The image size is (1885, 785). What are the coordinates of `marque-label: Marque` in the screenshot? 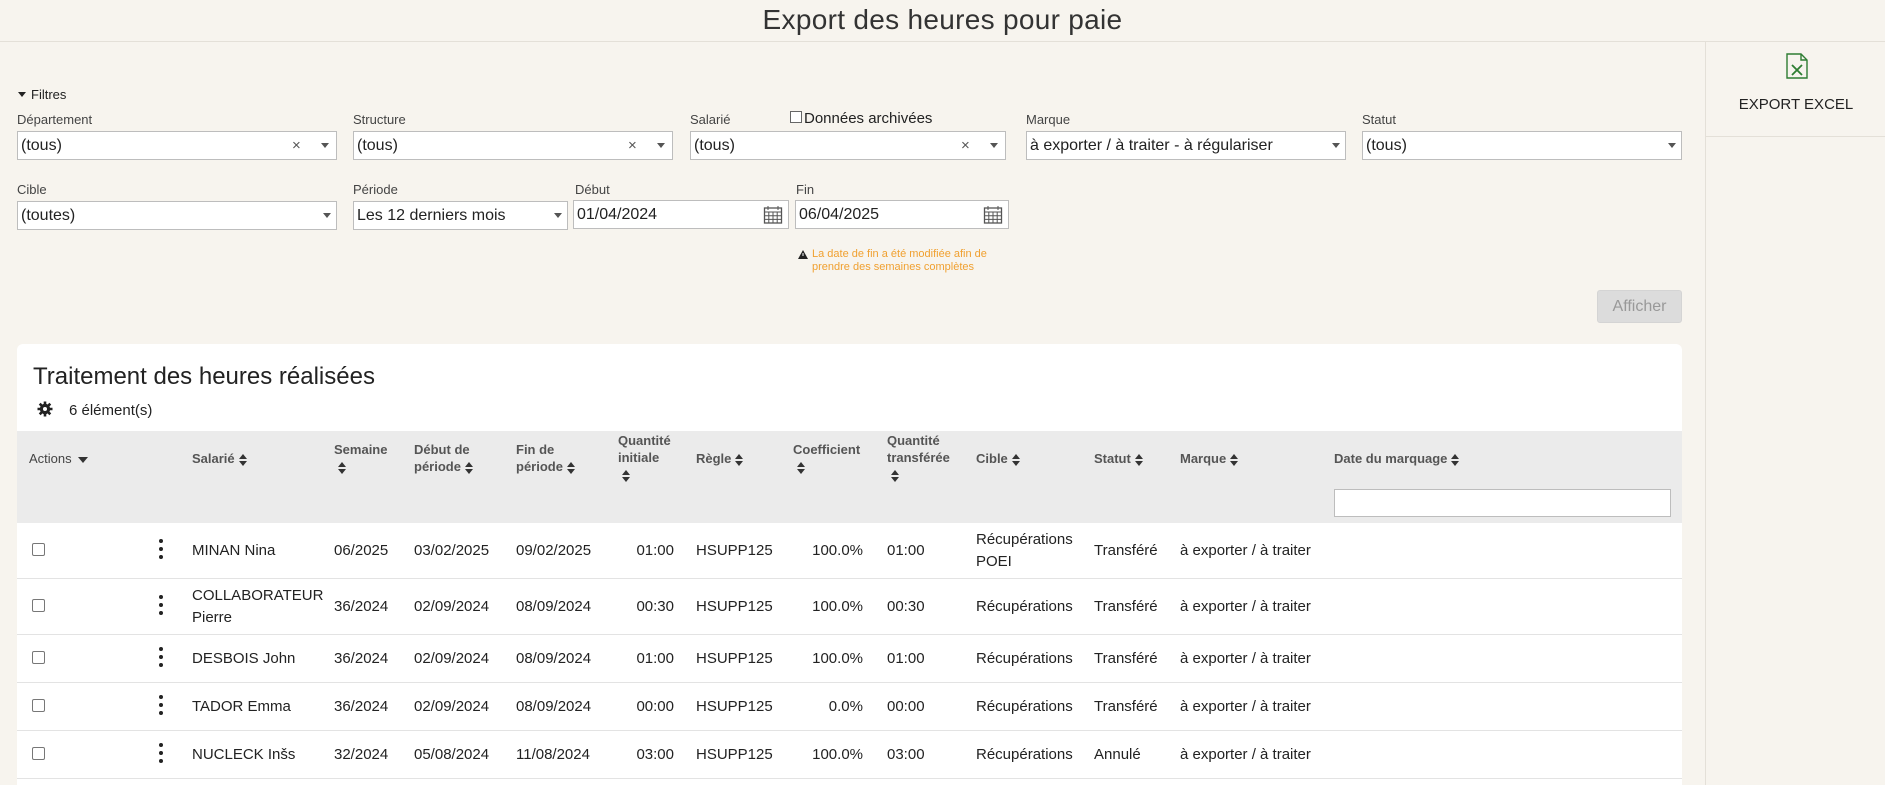 It's located at (1048, 119).